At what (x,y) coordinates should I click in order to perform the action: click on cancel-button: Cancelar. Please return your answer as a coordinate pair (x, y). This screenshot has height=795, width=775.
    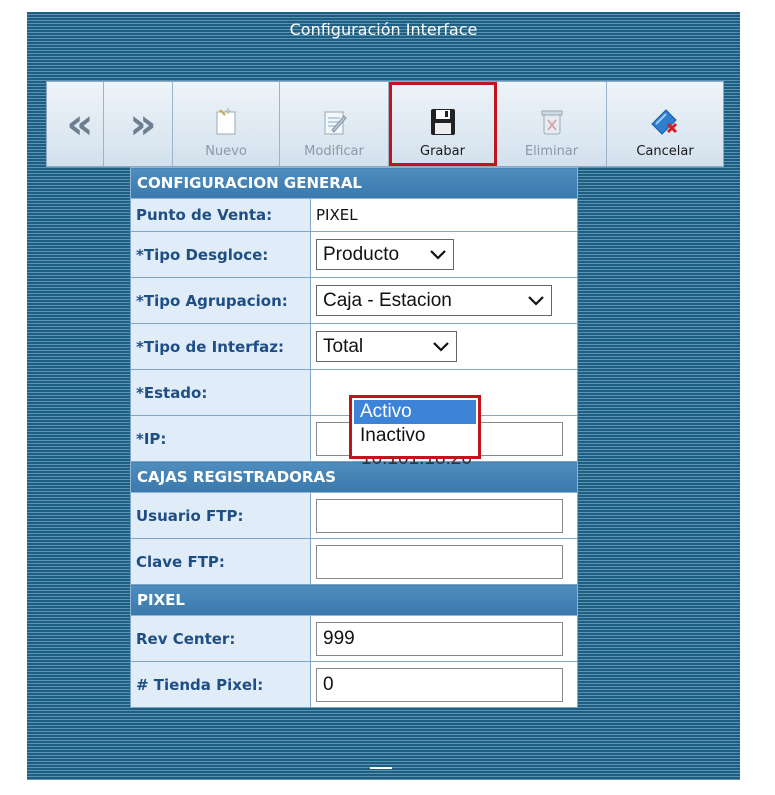
    Looking at the image, I should click on (665, 124).